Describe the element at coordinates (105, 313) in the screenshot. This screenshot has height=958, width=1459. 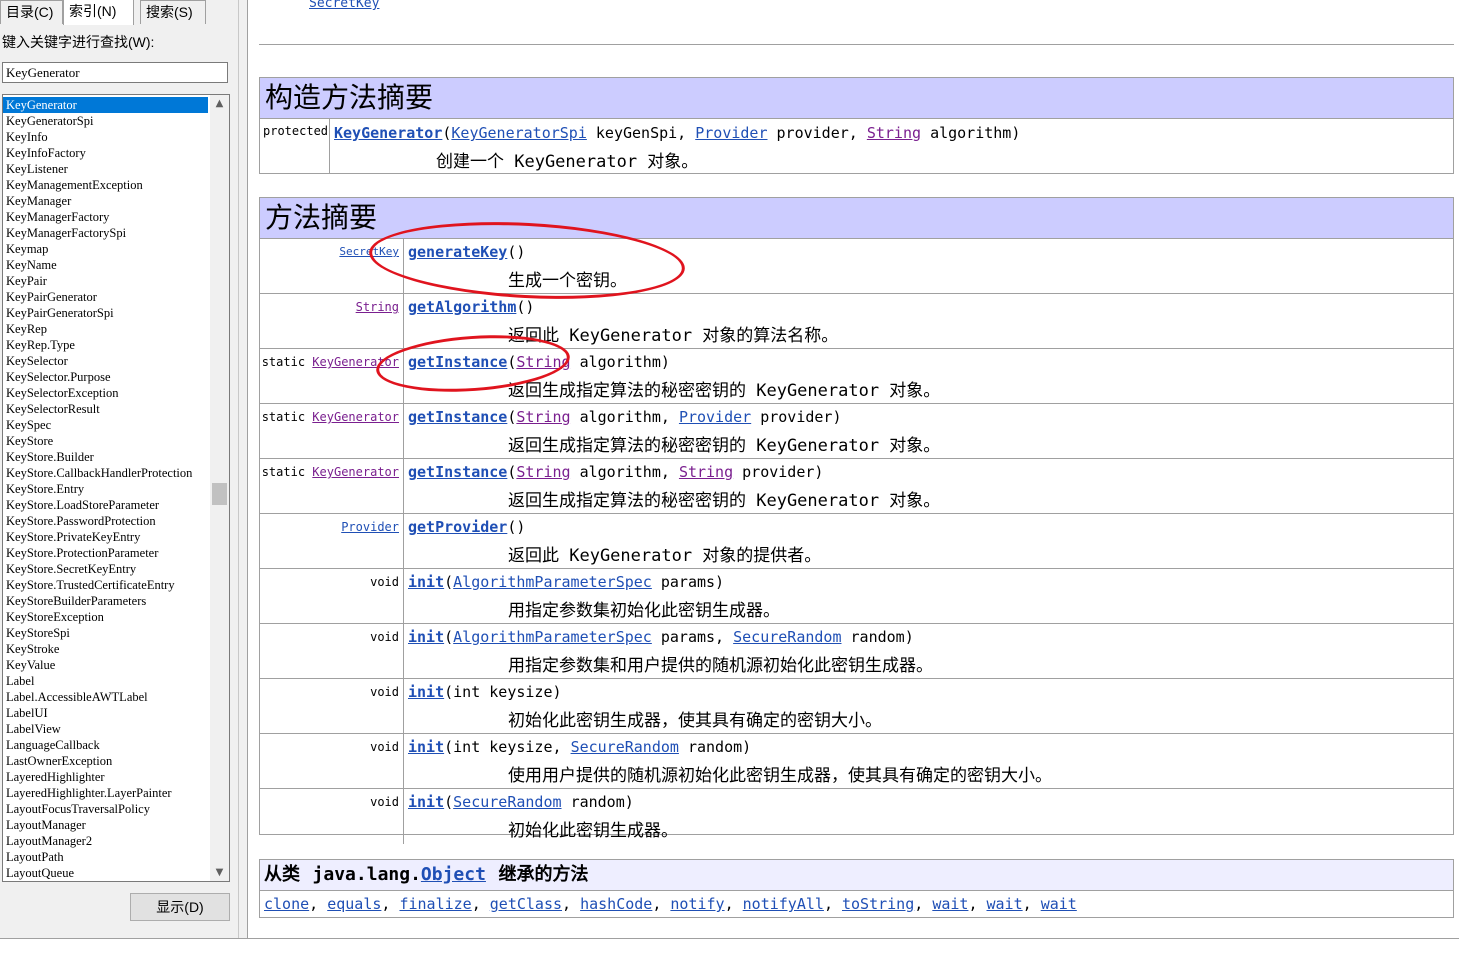
I see `index-list-item: KeyPairGeneratorSpi` at that location.